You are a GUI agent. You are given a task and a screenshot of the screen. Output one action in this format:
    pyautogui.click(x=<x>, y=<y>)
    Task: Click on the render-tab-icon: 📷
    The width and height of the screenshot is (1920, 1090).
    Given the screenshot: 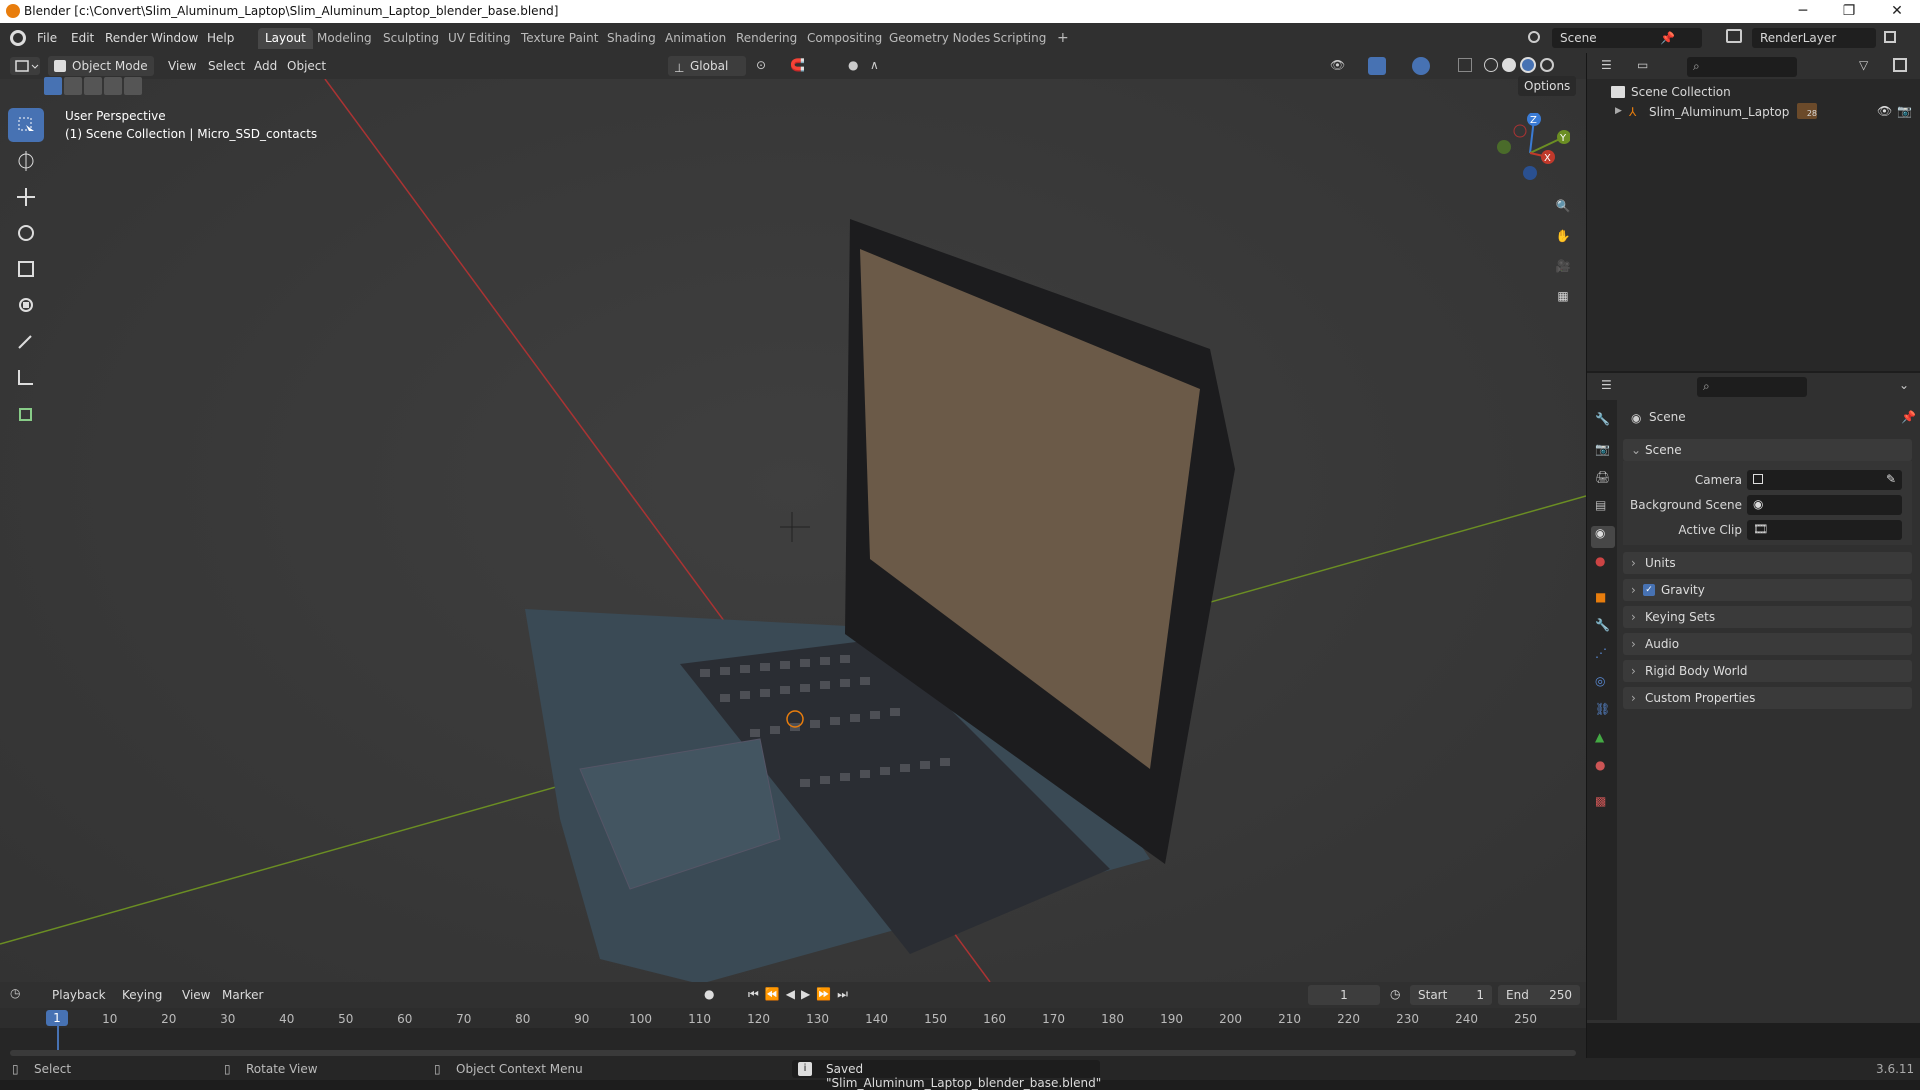 What is the action you would take?
    pyautogui.click(x=1602, y=449)
    